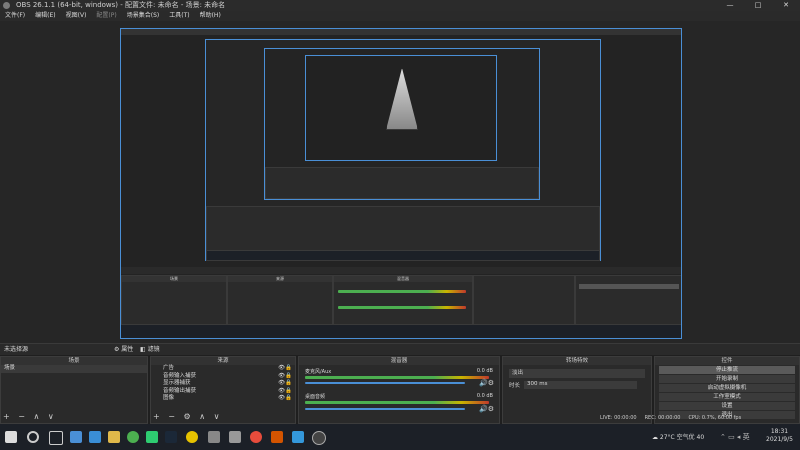 This screenshot has width=800, height=450. I want to click on explorer-icon, so click(214, 437).